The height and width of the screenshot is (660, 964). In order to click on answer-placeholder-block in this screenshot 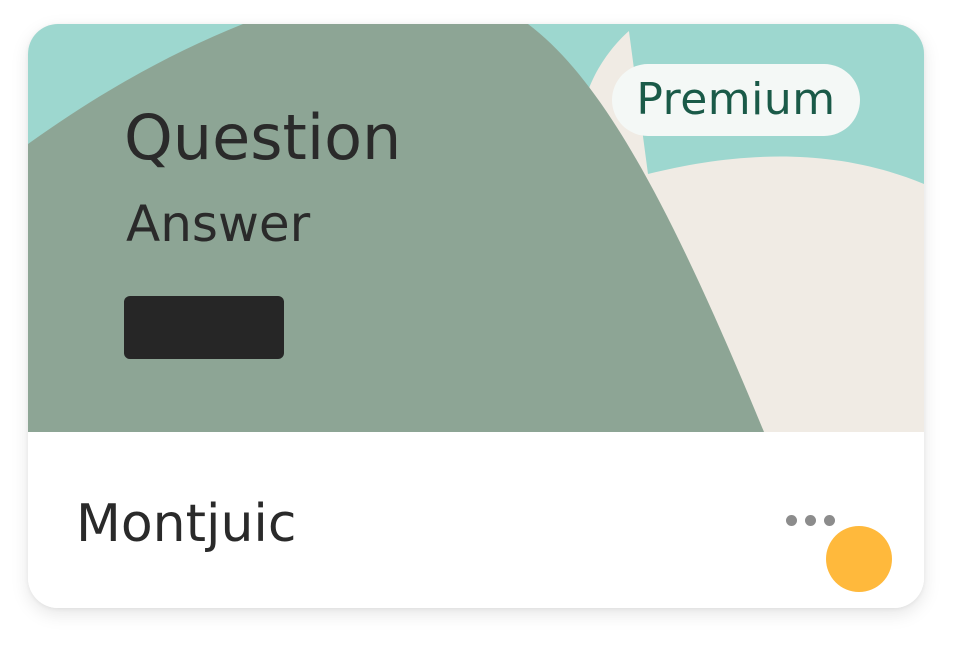, I will do `click(204, 327)`.